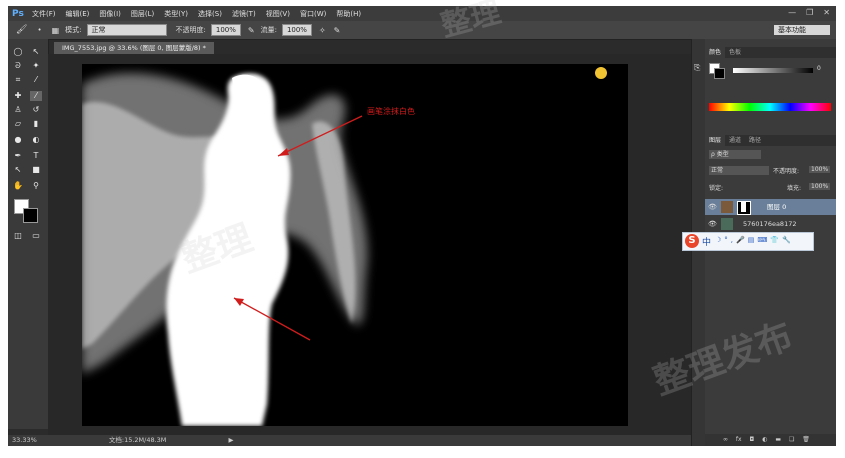 This screenshot has height=458, width=845. Describe the element at coordinates (18, 96) in the screenshot. I see `healing-tool-icon: ✚` at that location.